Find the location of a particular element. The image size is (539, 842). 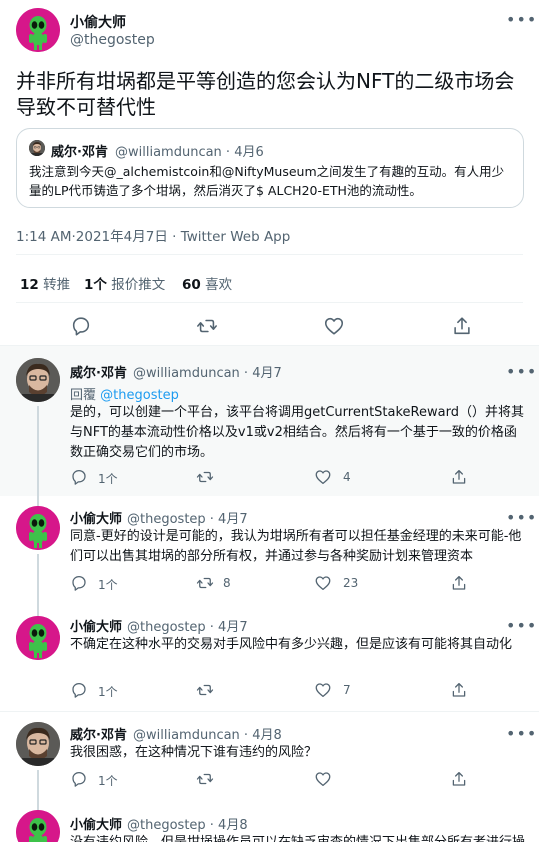

retweets-stat: 12 转推 is located at coordinates (45, 283).